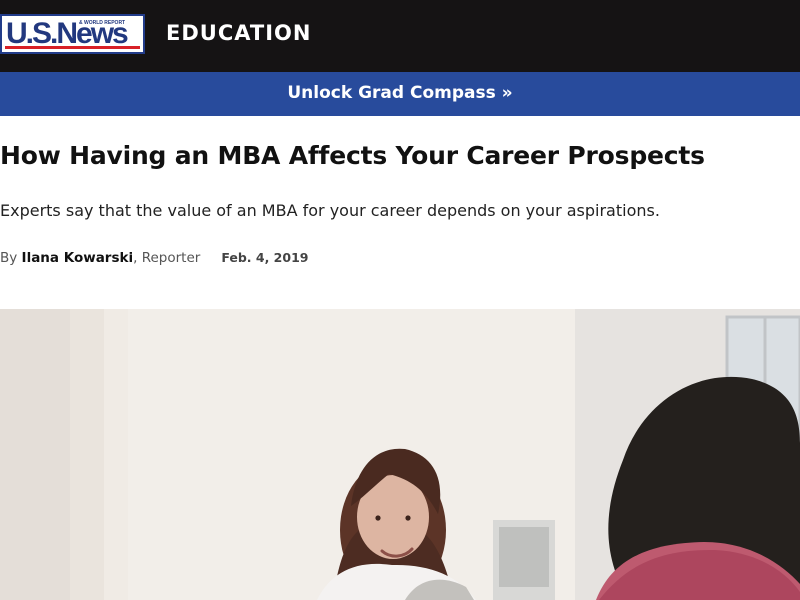  Describe the element at coordinates (400, 258) in the screenshot. I see `article-byline: By Ilana Kowarski, Reporter Feb. 4, 2019` at that location.